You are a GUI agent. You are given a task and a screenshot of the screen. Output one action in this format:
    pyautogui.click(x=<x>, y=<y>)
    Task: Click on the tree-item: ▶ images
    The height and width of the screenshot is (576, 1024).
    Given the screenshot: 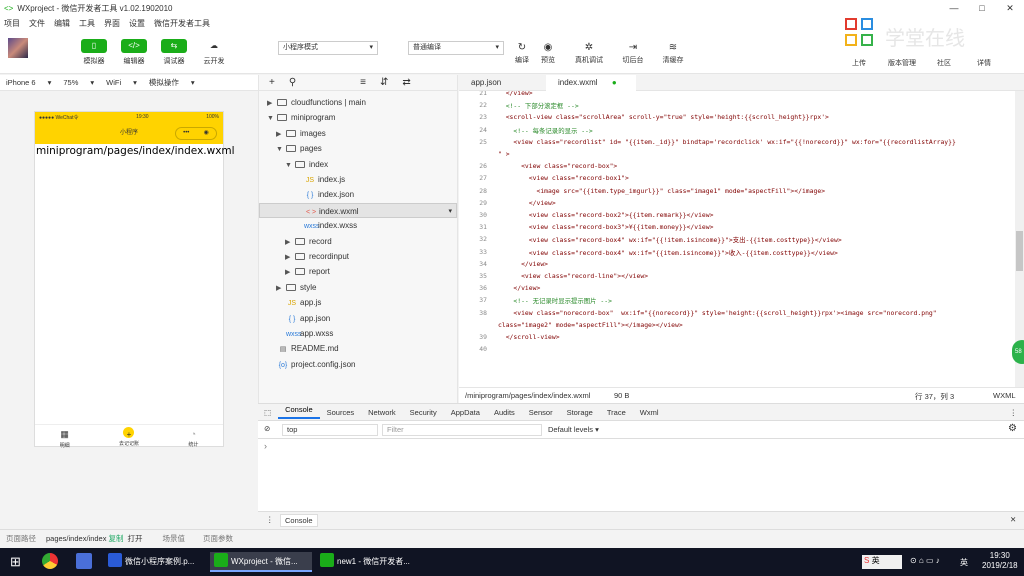 What is the action you would take?
    pyautogui.click(x=301, y=133)
    